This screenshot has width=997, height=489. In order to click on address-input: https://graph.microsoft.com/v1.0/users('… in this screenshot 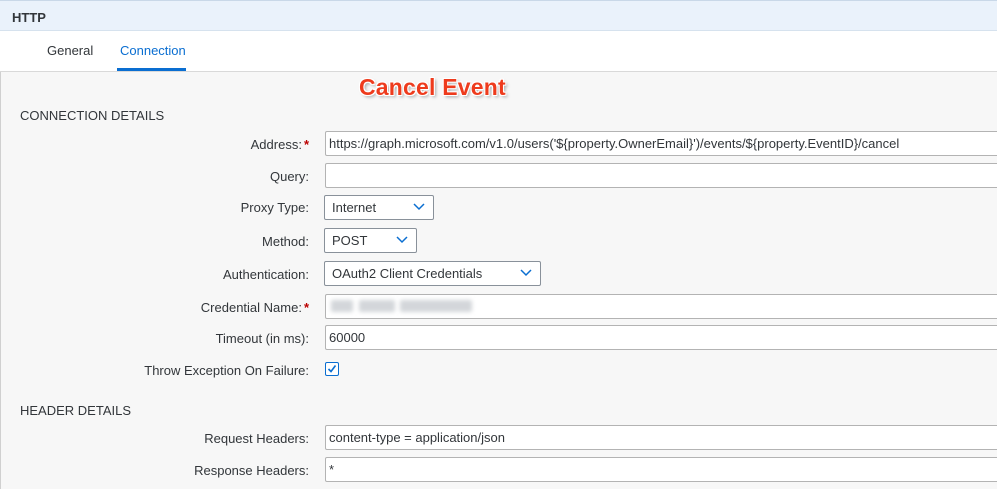, I will do `click(661, 143)`.